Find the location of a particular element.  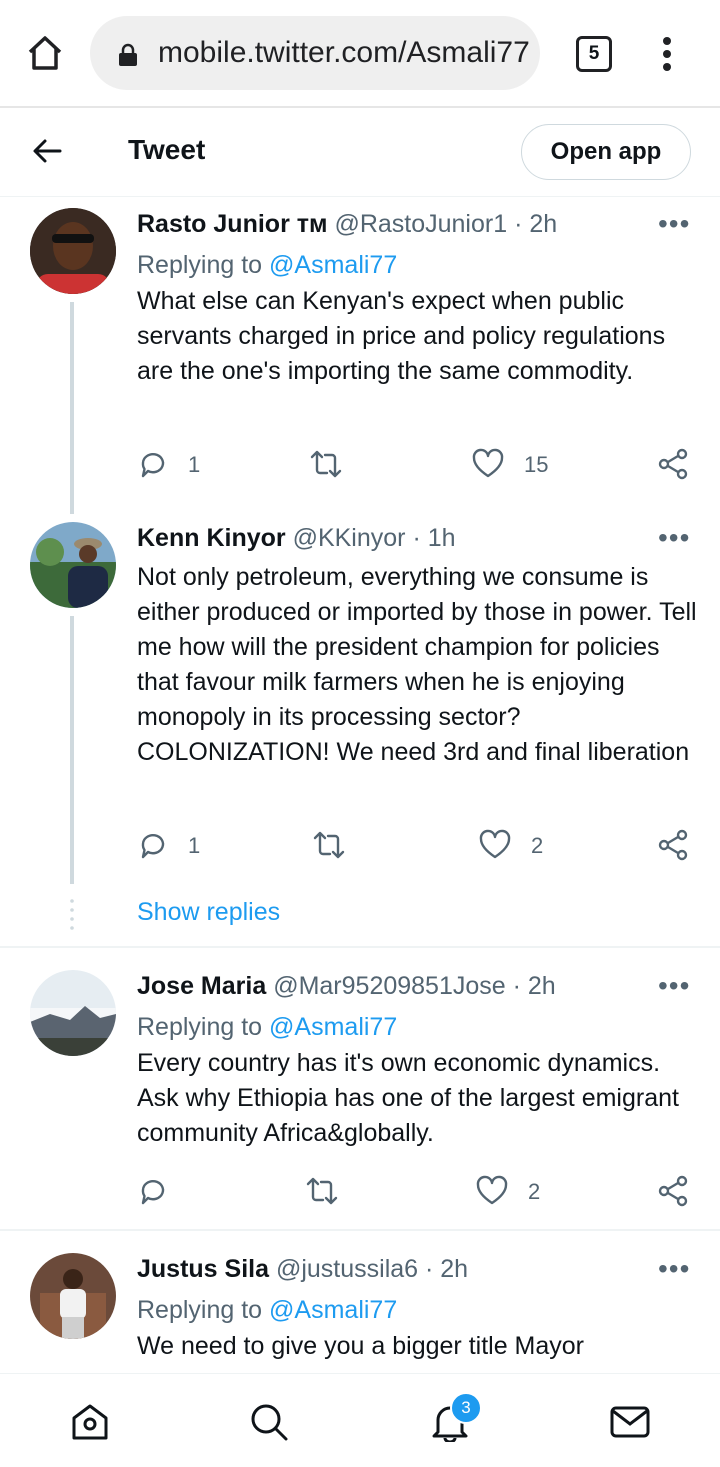

browser-toolbar: mobile.twitter.com/Asmali77 5 is located at coordinates (360, 54).